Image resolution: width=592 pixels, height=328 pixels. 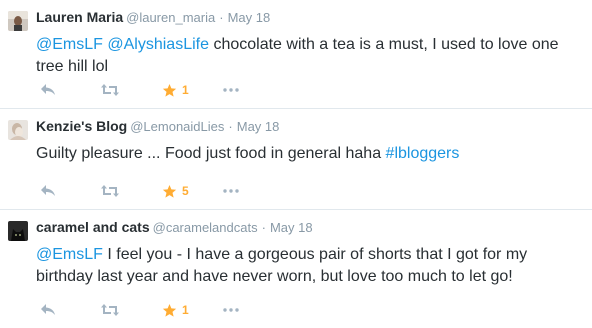 What do you see at coordinates (192, 191) in the screenshot?
I see `favorite-button: 5` at bounding box center [192, 191].